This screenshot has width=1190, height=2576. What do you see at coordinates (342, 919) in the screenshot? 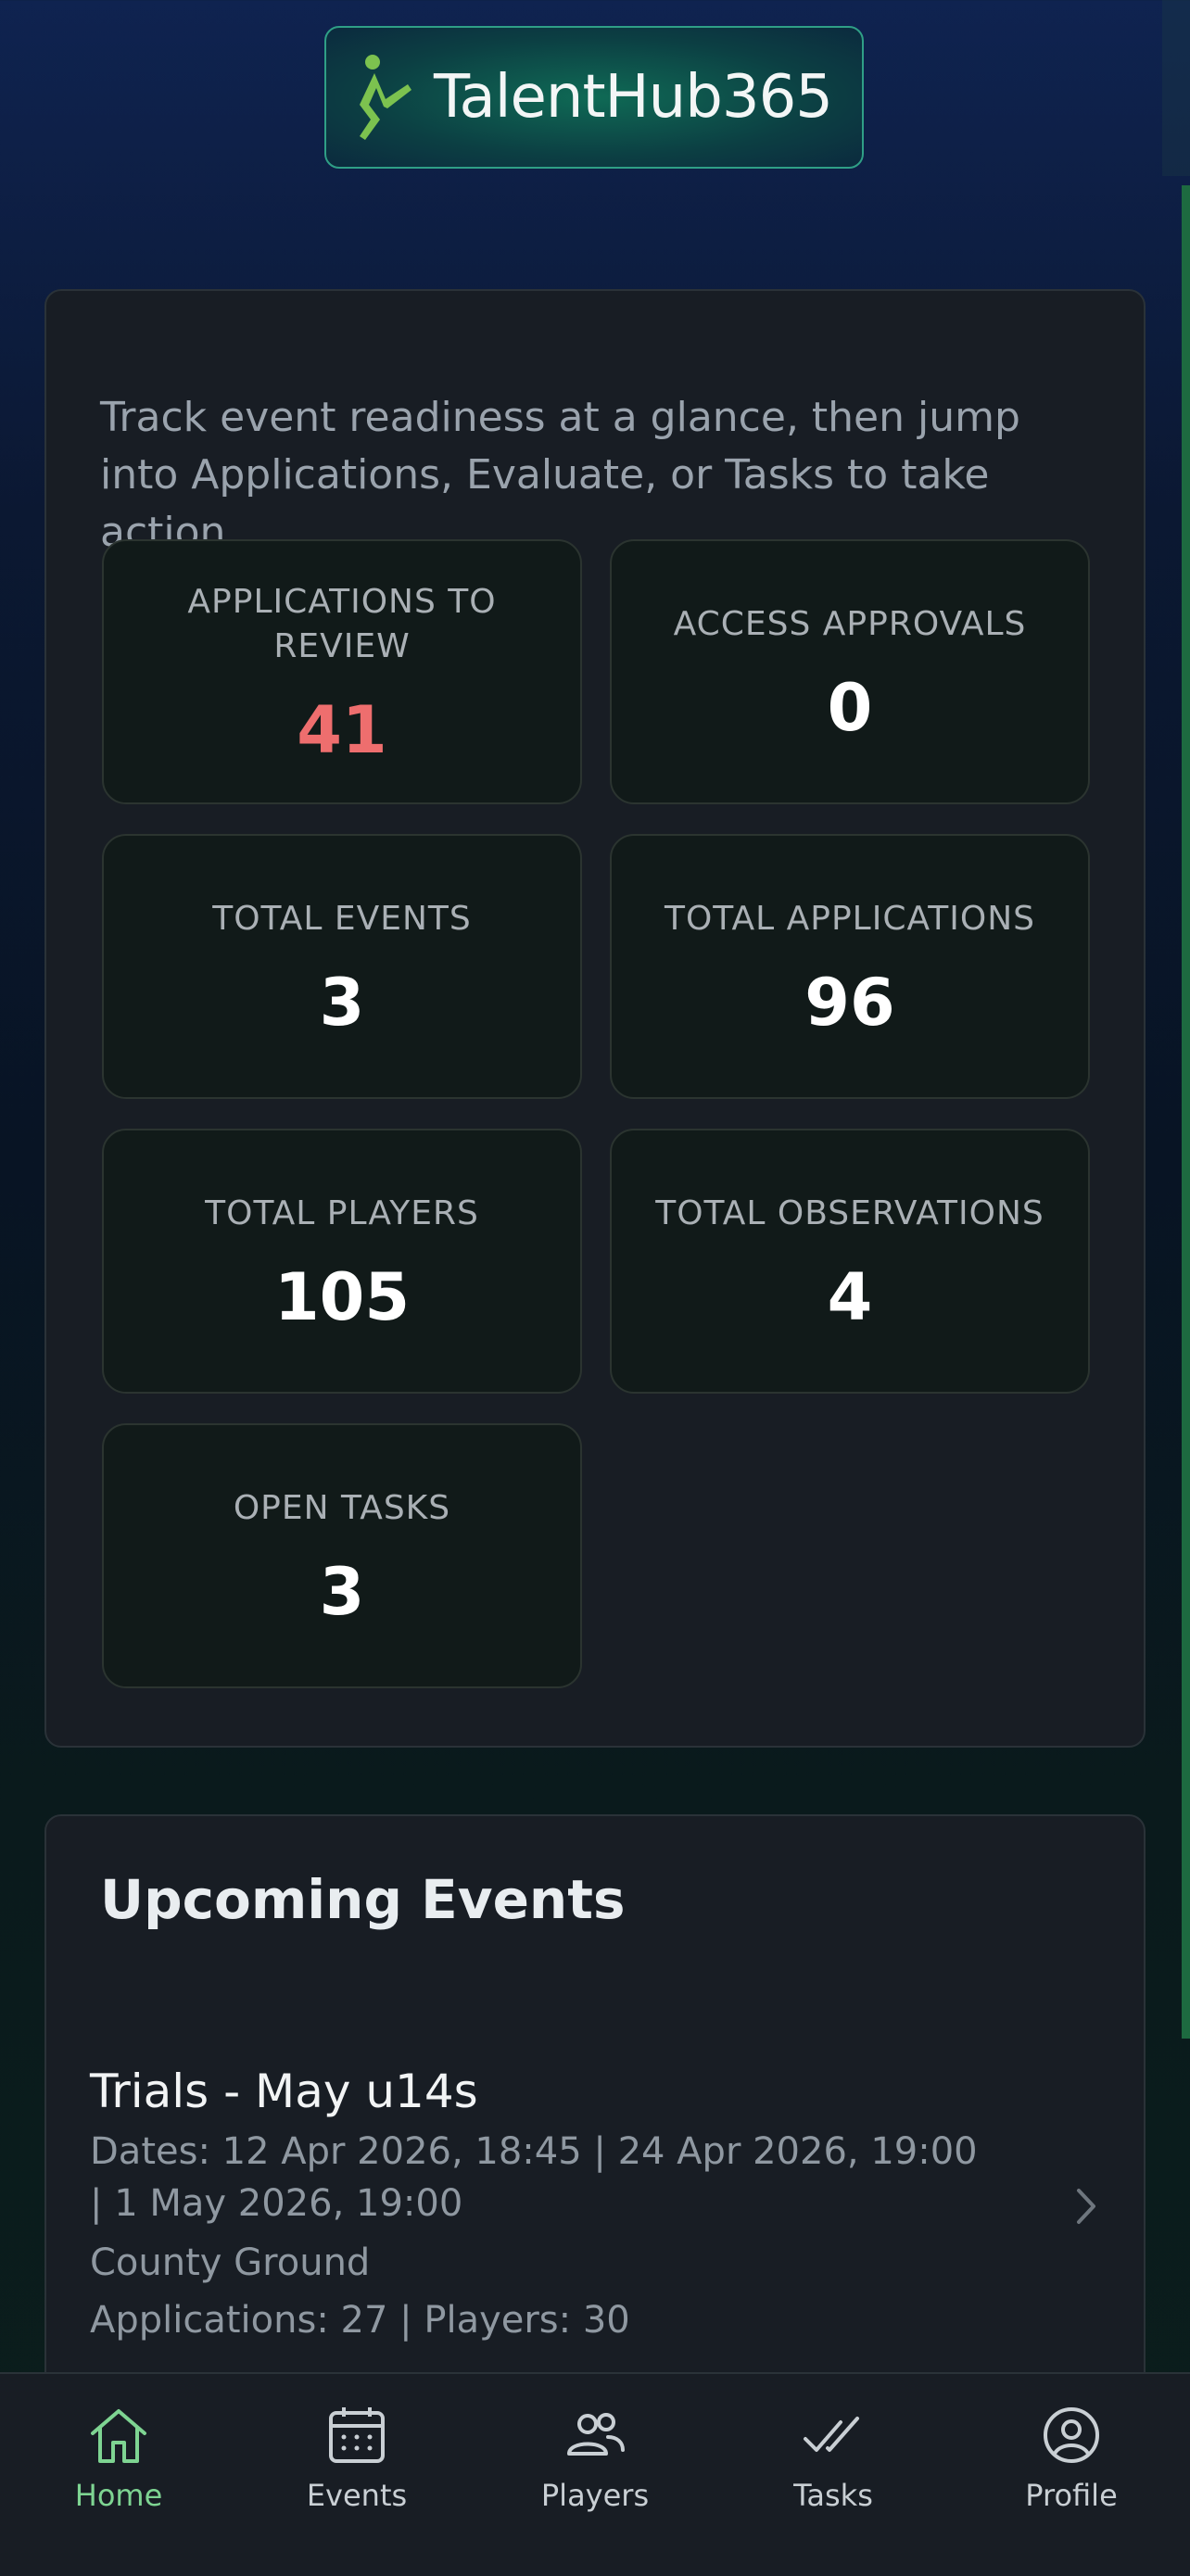
I see `stat-label: TOTAL EVENTS` at bounding box center [342, 919].